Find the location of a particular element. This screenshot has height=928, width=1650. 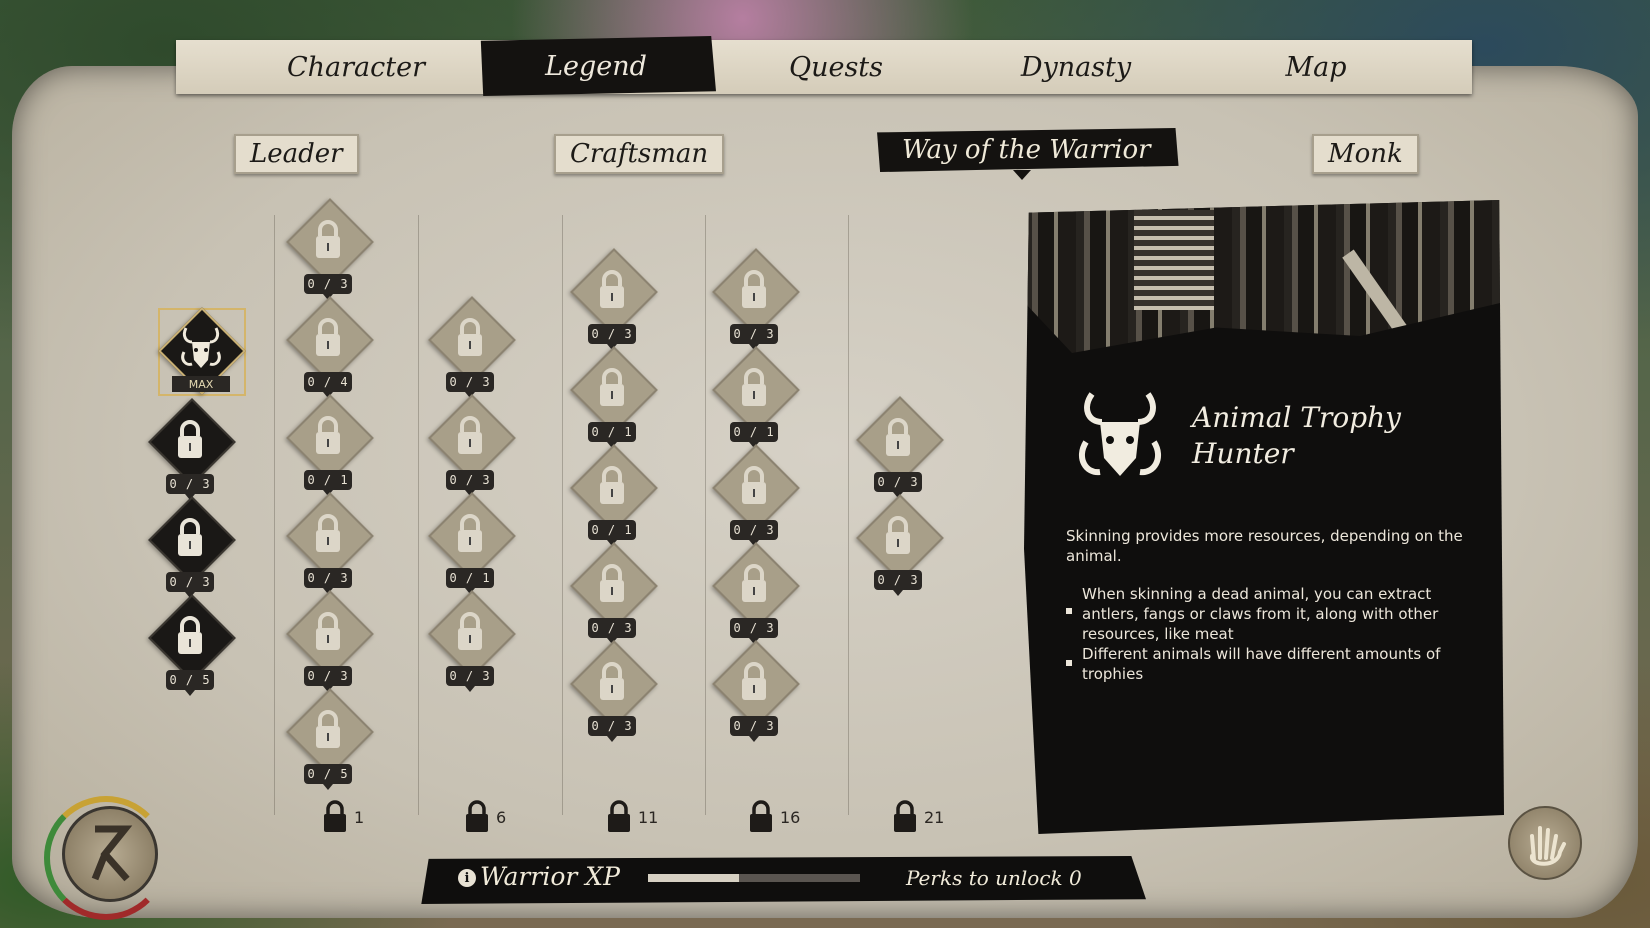

tab-label: Character is located at coordinates (355, 67).